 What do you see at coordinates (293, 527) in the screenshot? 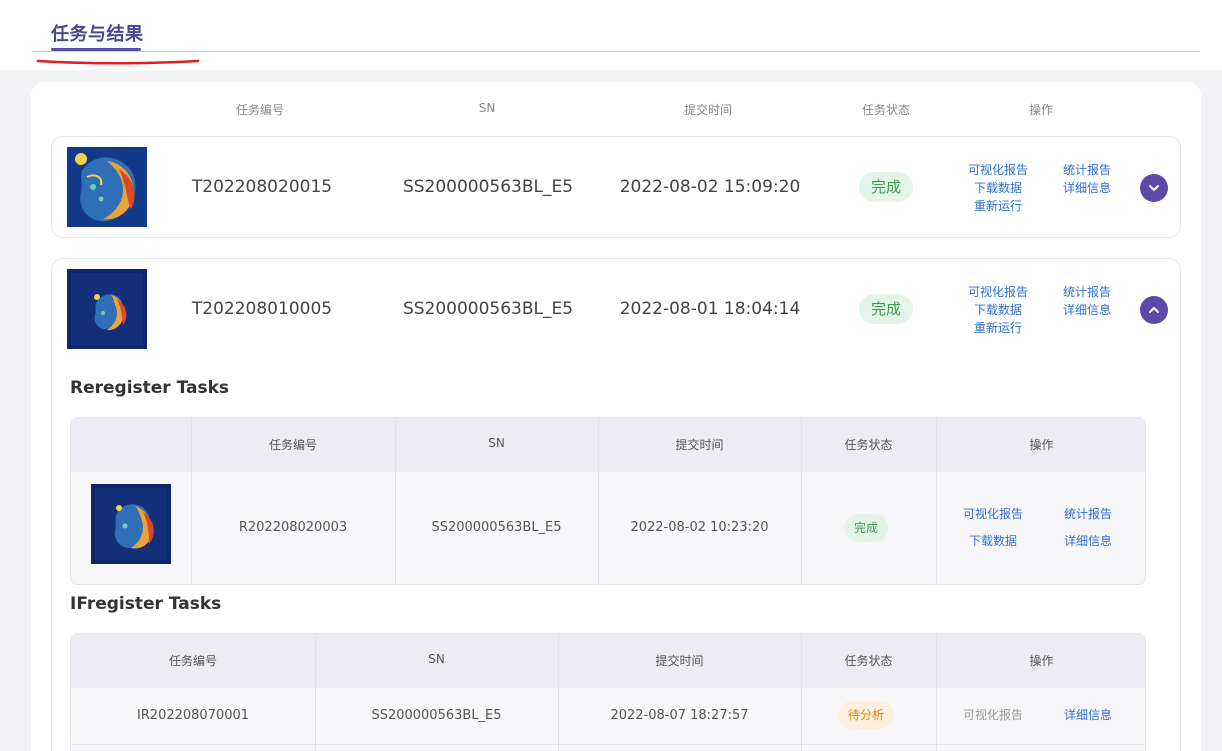
I see `task-id: R202208020003` at bounding box center [293, 527].